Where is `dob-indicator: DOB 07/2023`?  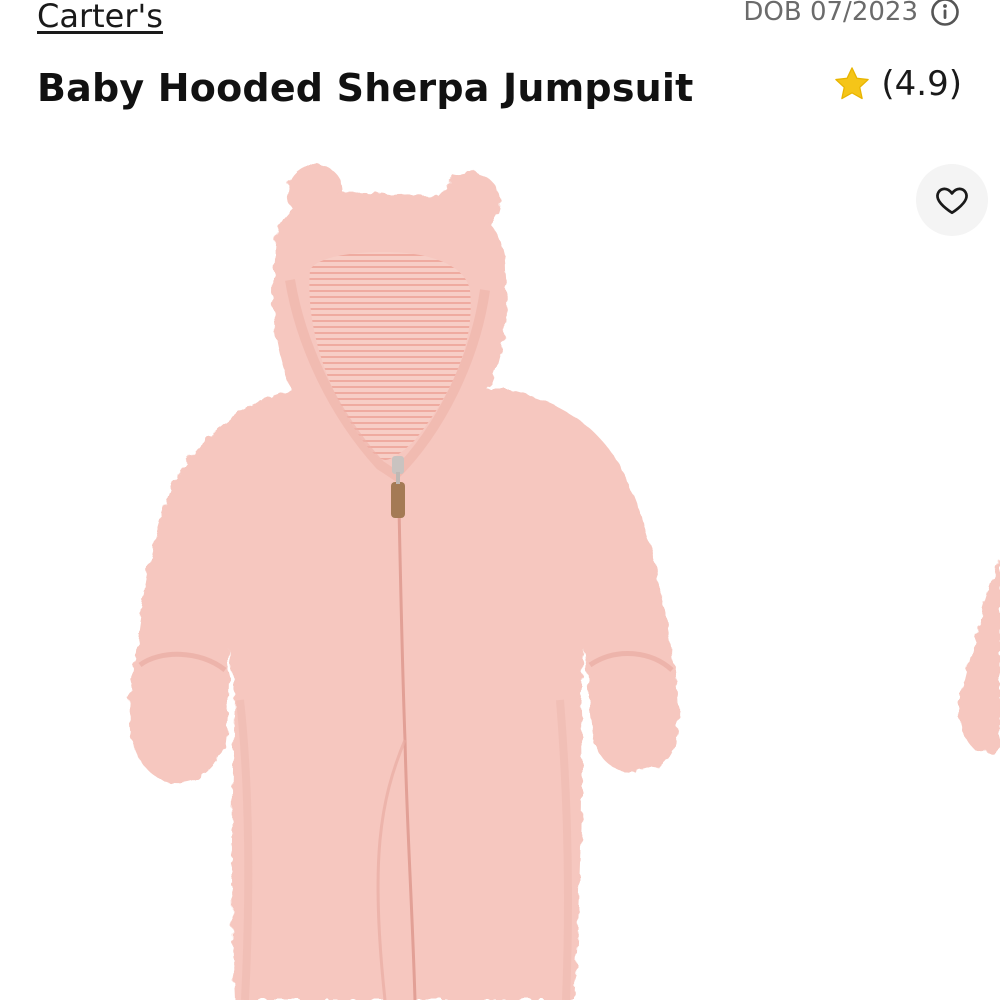 dob-indicator: DOB 07/2023 is located at coordinates (851, 15).